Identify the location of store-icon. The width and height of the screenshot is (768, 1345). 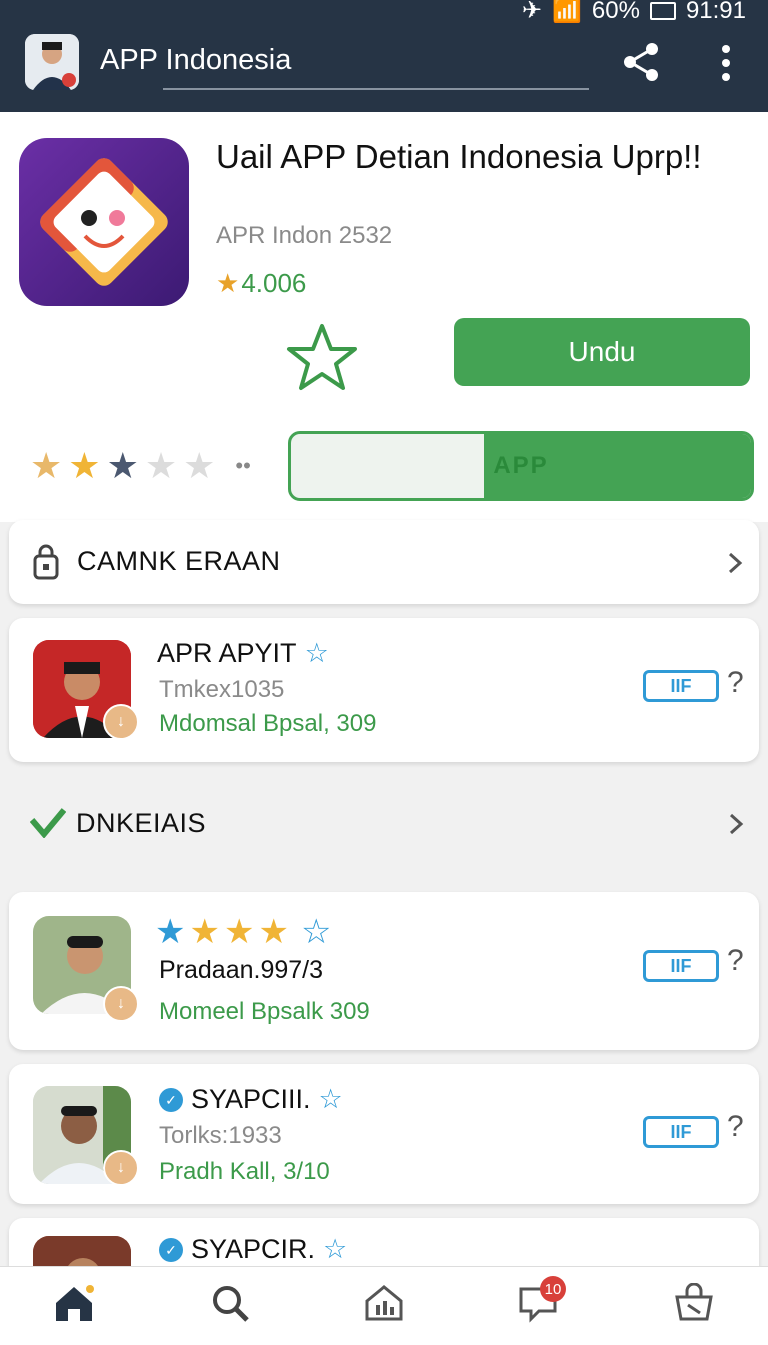
(384, 1303).